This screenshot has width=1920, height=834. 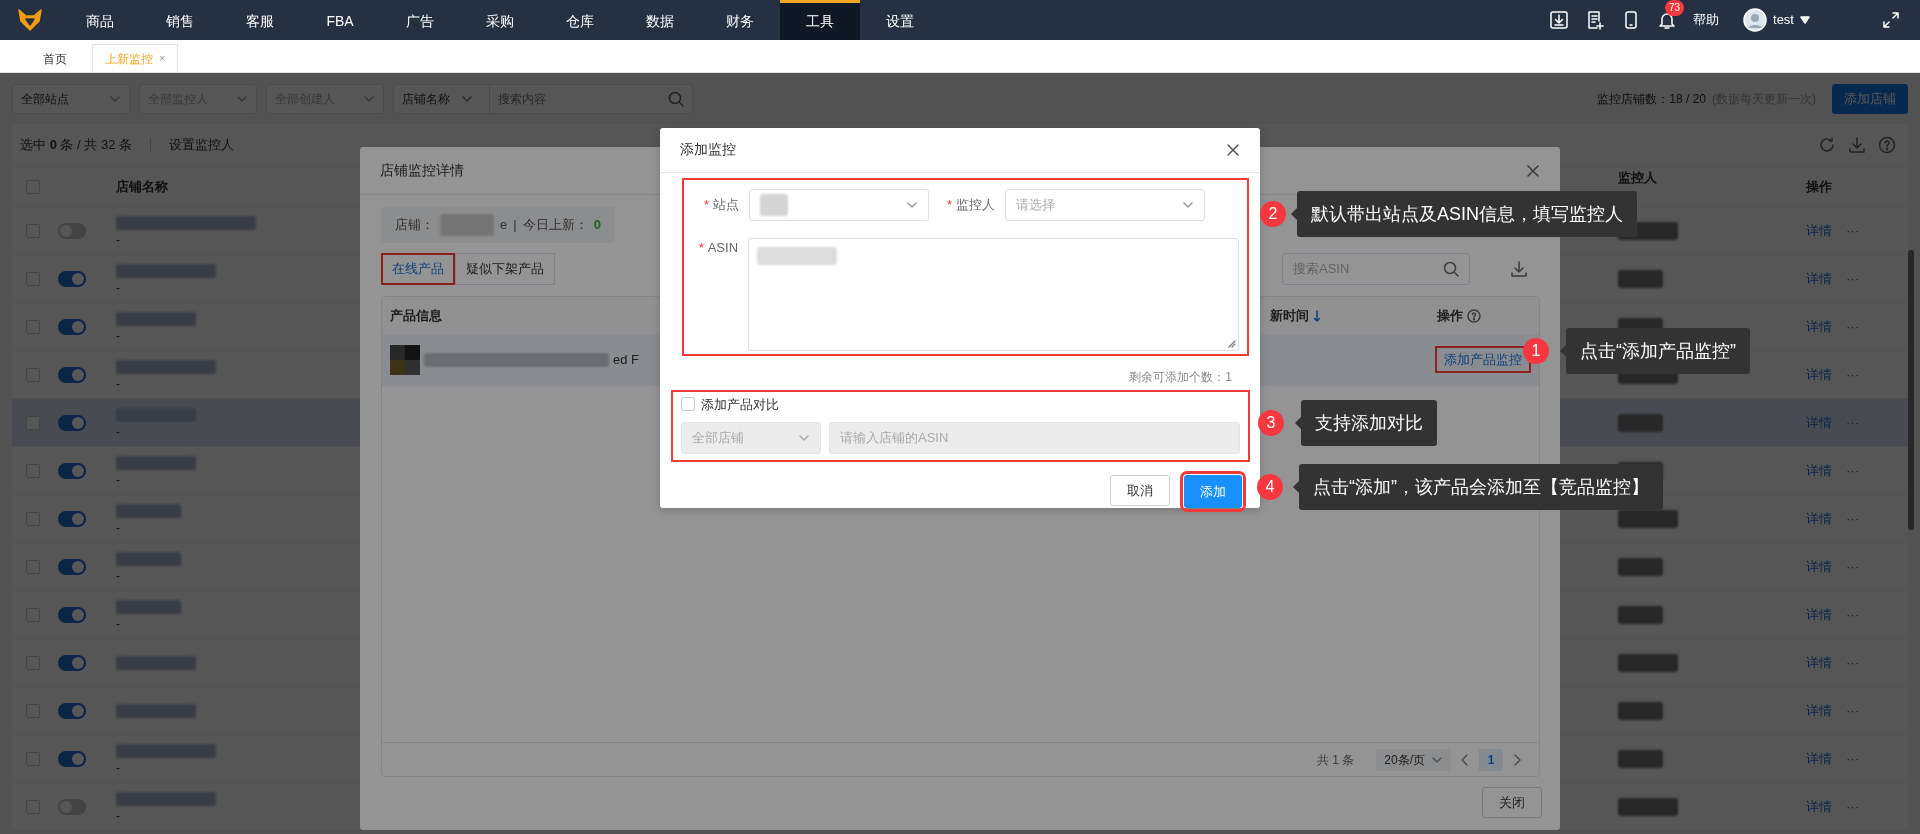 I want to click on resize-handle-icon, so click(x=1232, y=343).